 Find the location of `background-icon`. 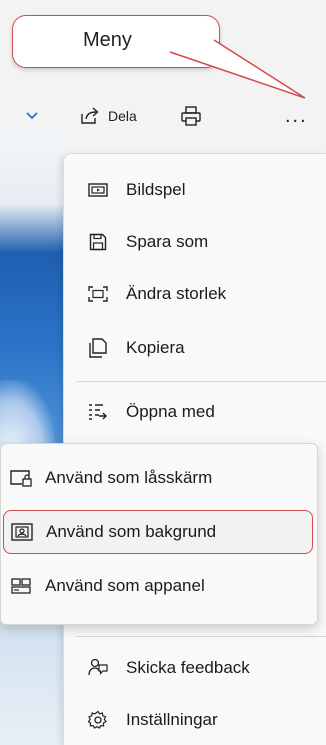

background-icon is located at coordinates (22, 532).